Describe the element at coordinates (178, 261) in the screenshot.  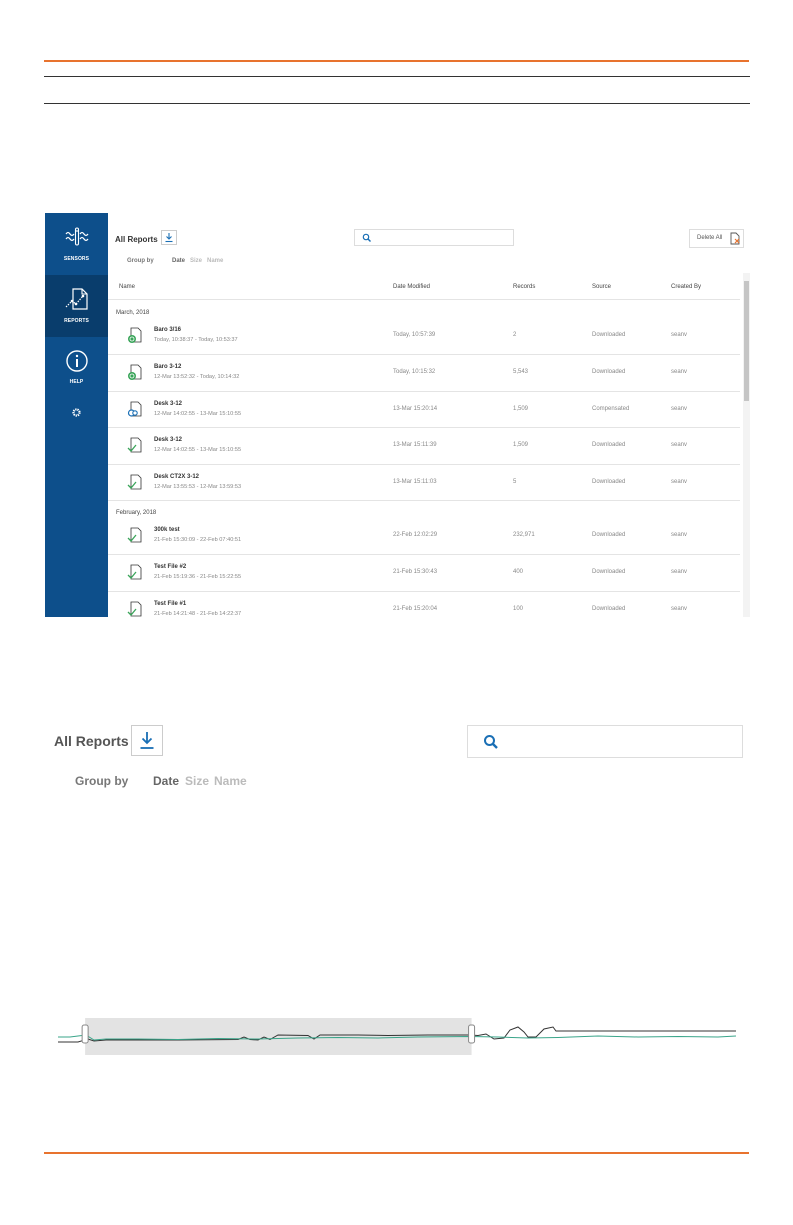
I see `group-by-date: Date` at that location.